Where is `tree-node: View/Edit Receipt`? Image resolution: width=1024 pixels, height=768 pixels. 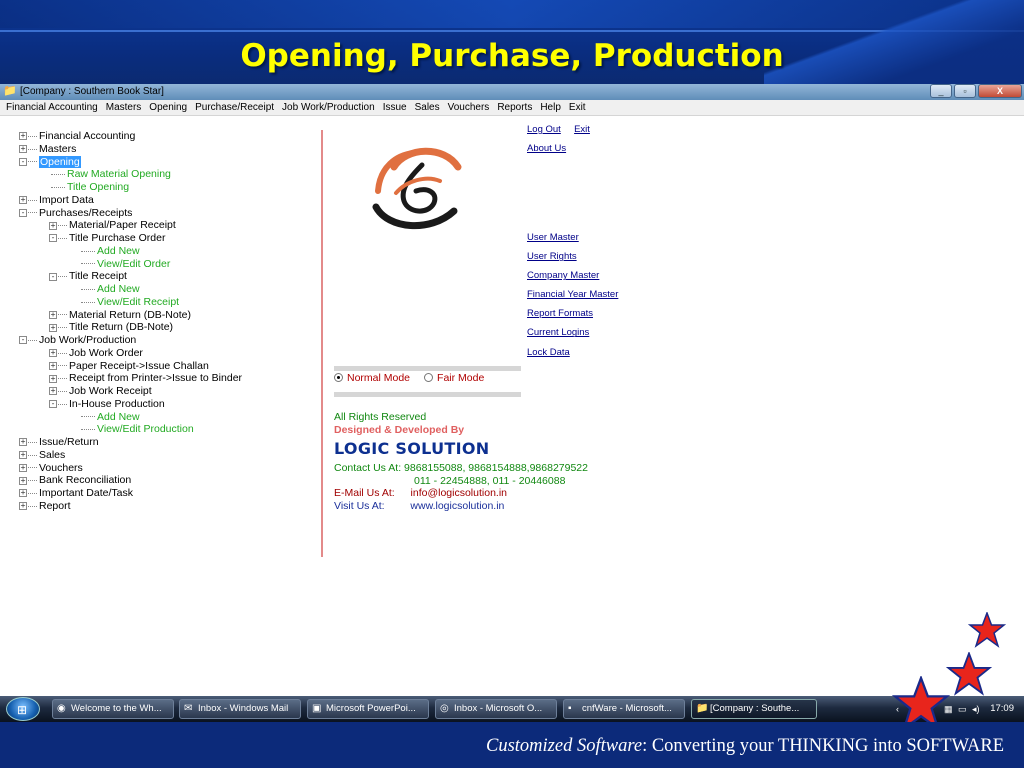 tree-node: View/Edit Receipt is located at coordinates (130, 302).